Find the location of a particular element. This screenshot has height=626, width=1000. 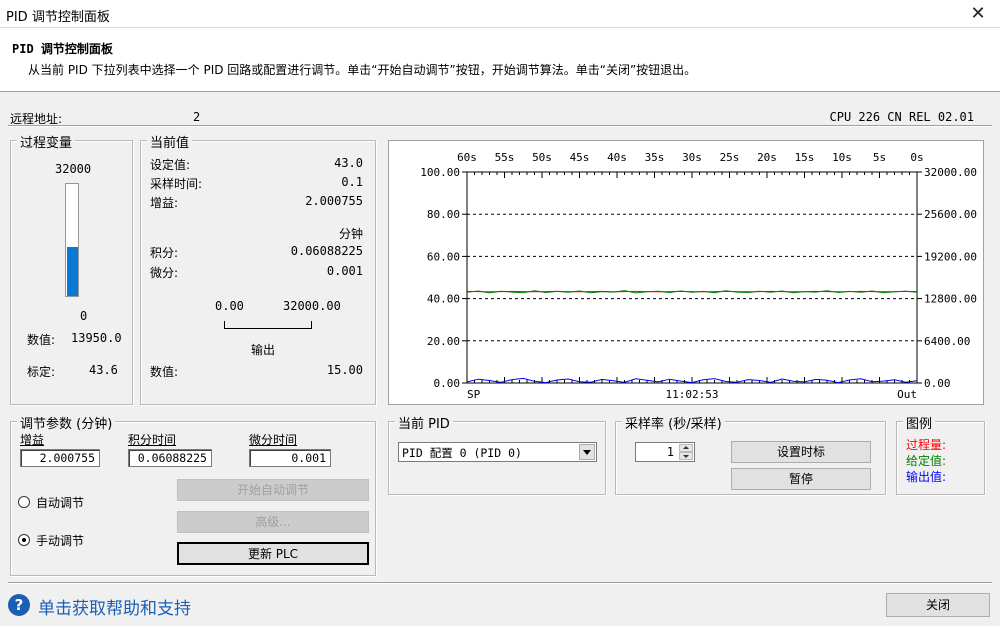

y-tick-label-left: 100.00 is located at coordinates (440, 172).